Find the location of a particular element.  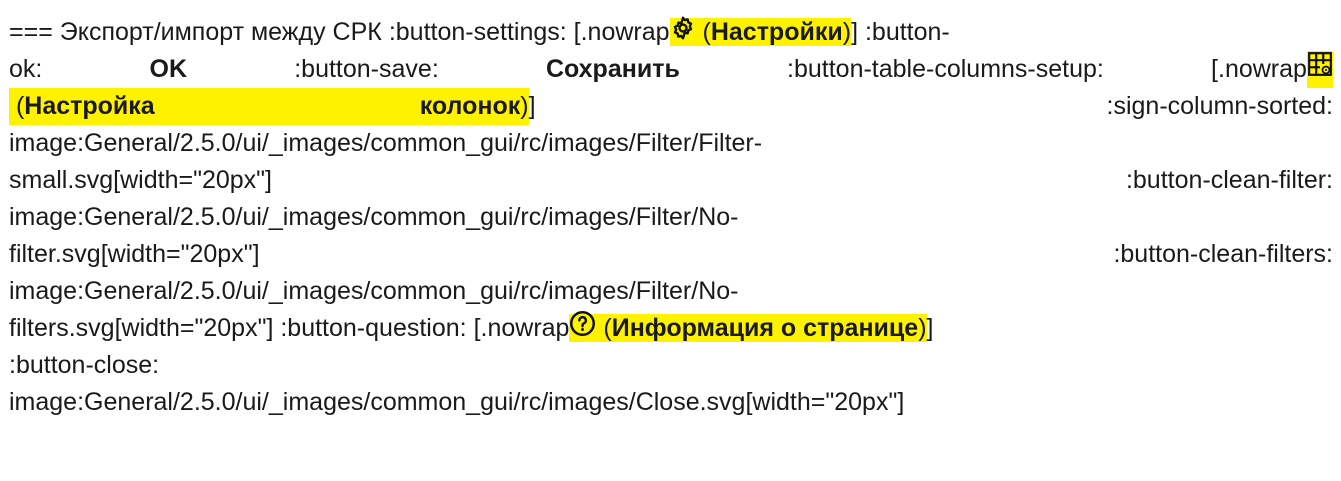

heading-text: Экспорт/импорт между СРК is located at coordinates (220, 32).